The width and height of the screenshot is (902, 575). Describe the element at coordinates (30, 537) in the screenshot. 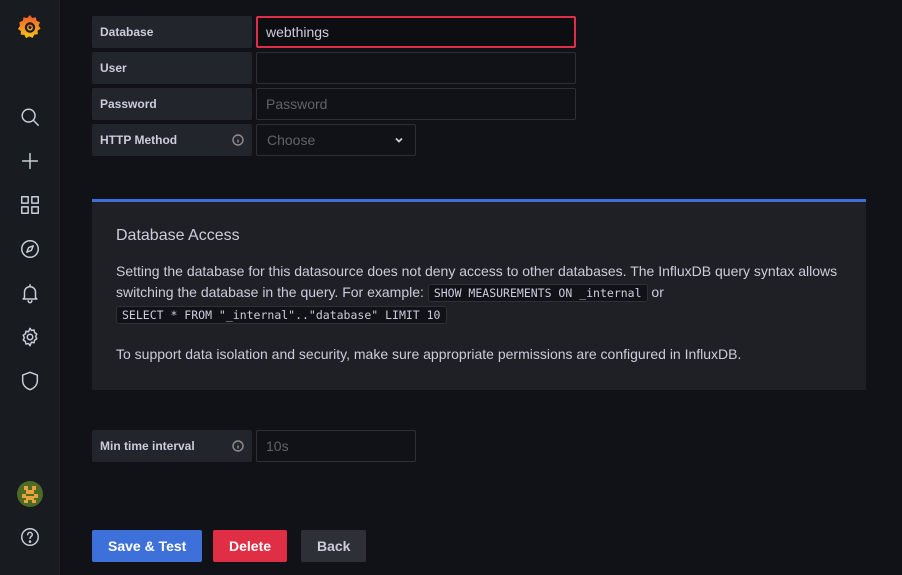

I see `help-icon` at that location.